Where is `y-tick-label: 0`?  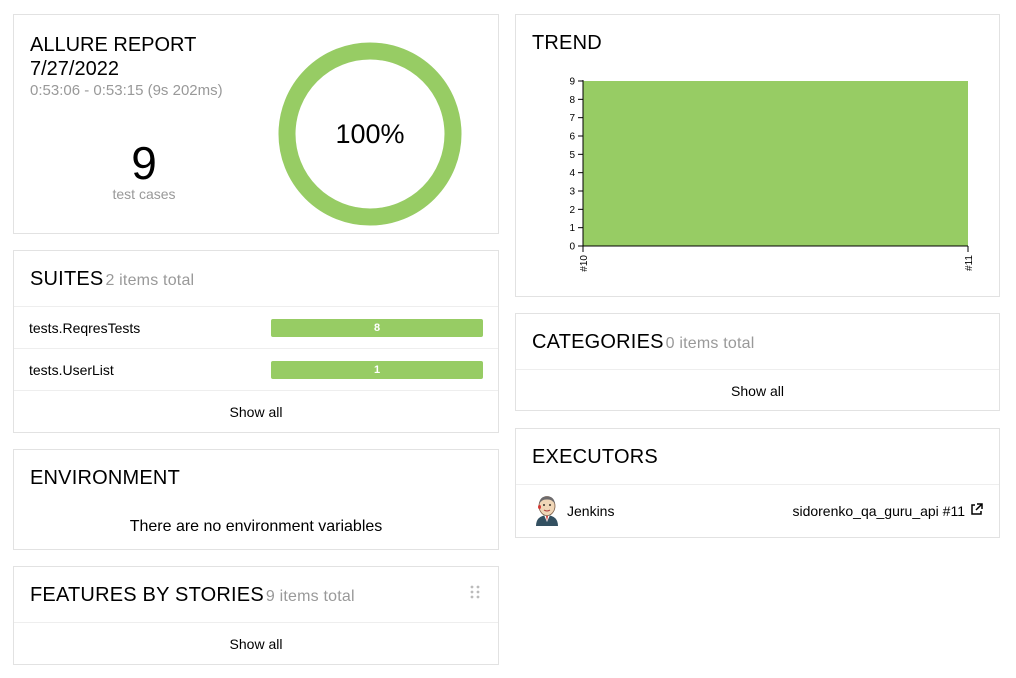 y-tick-label: 0 is located at coordinates (572, 247).